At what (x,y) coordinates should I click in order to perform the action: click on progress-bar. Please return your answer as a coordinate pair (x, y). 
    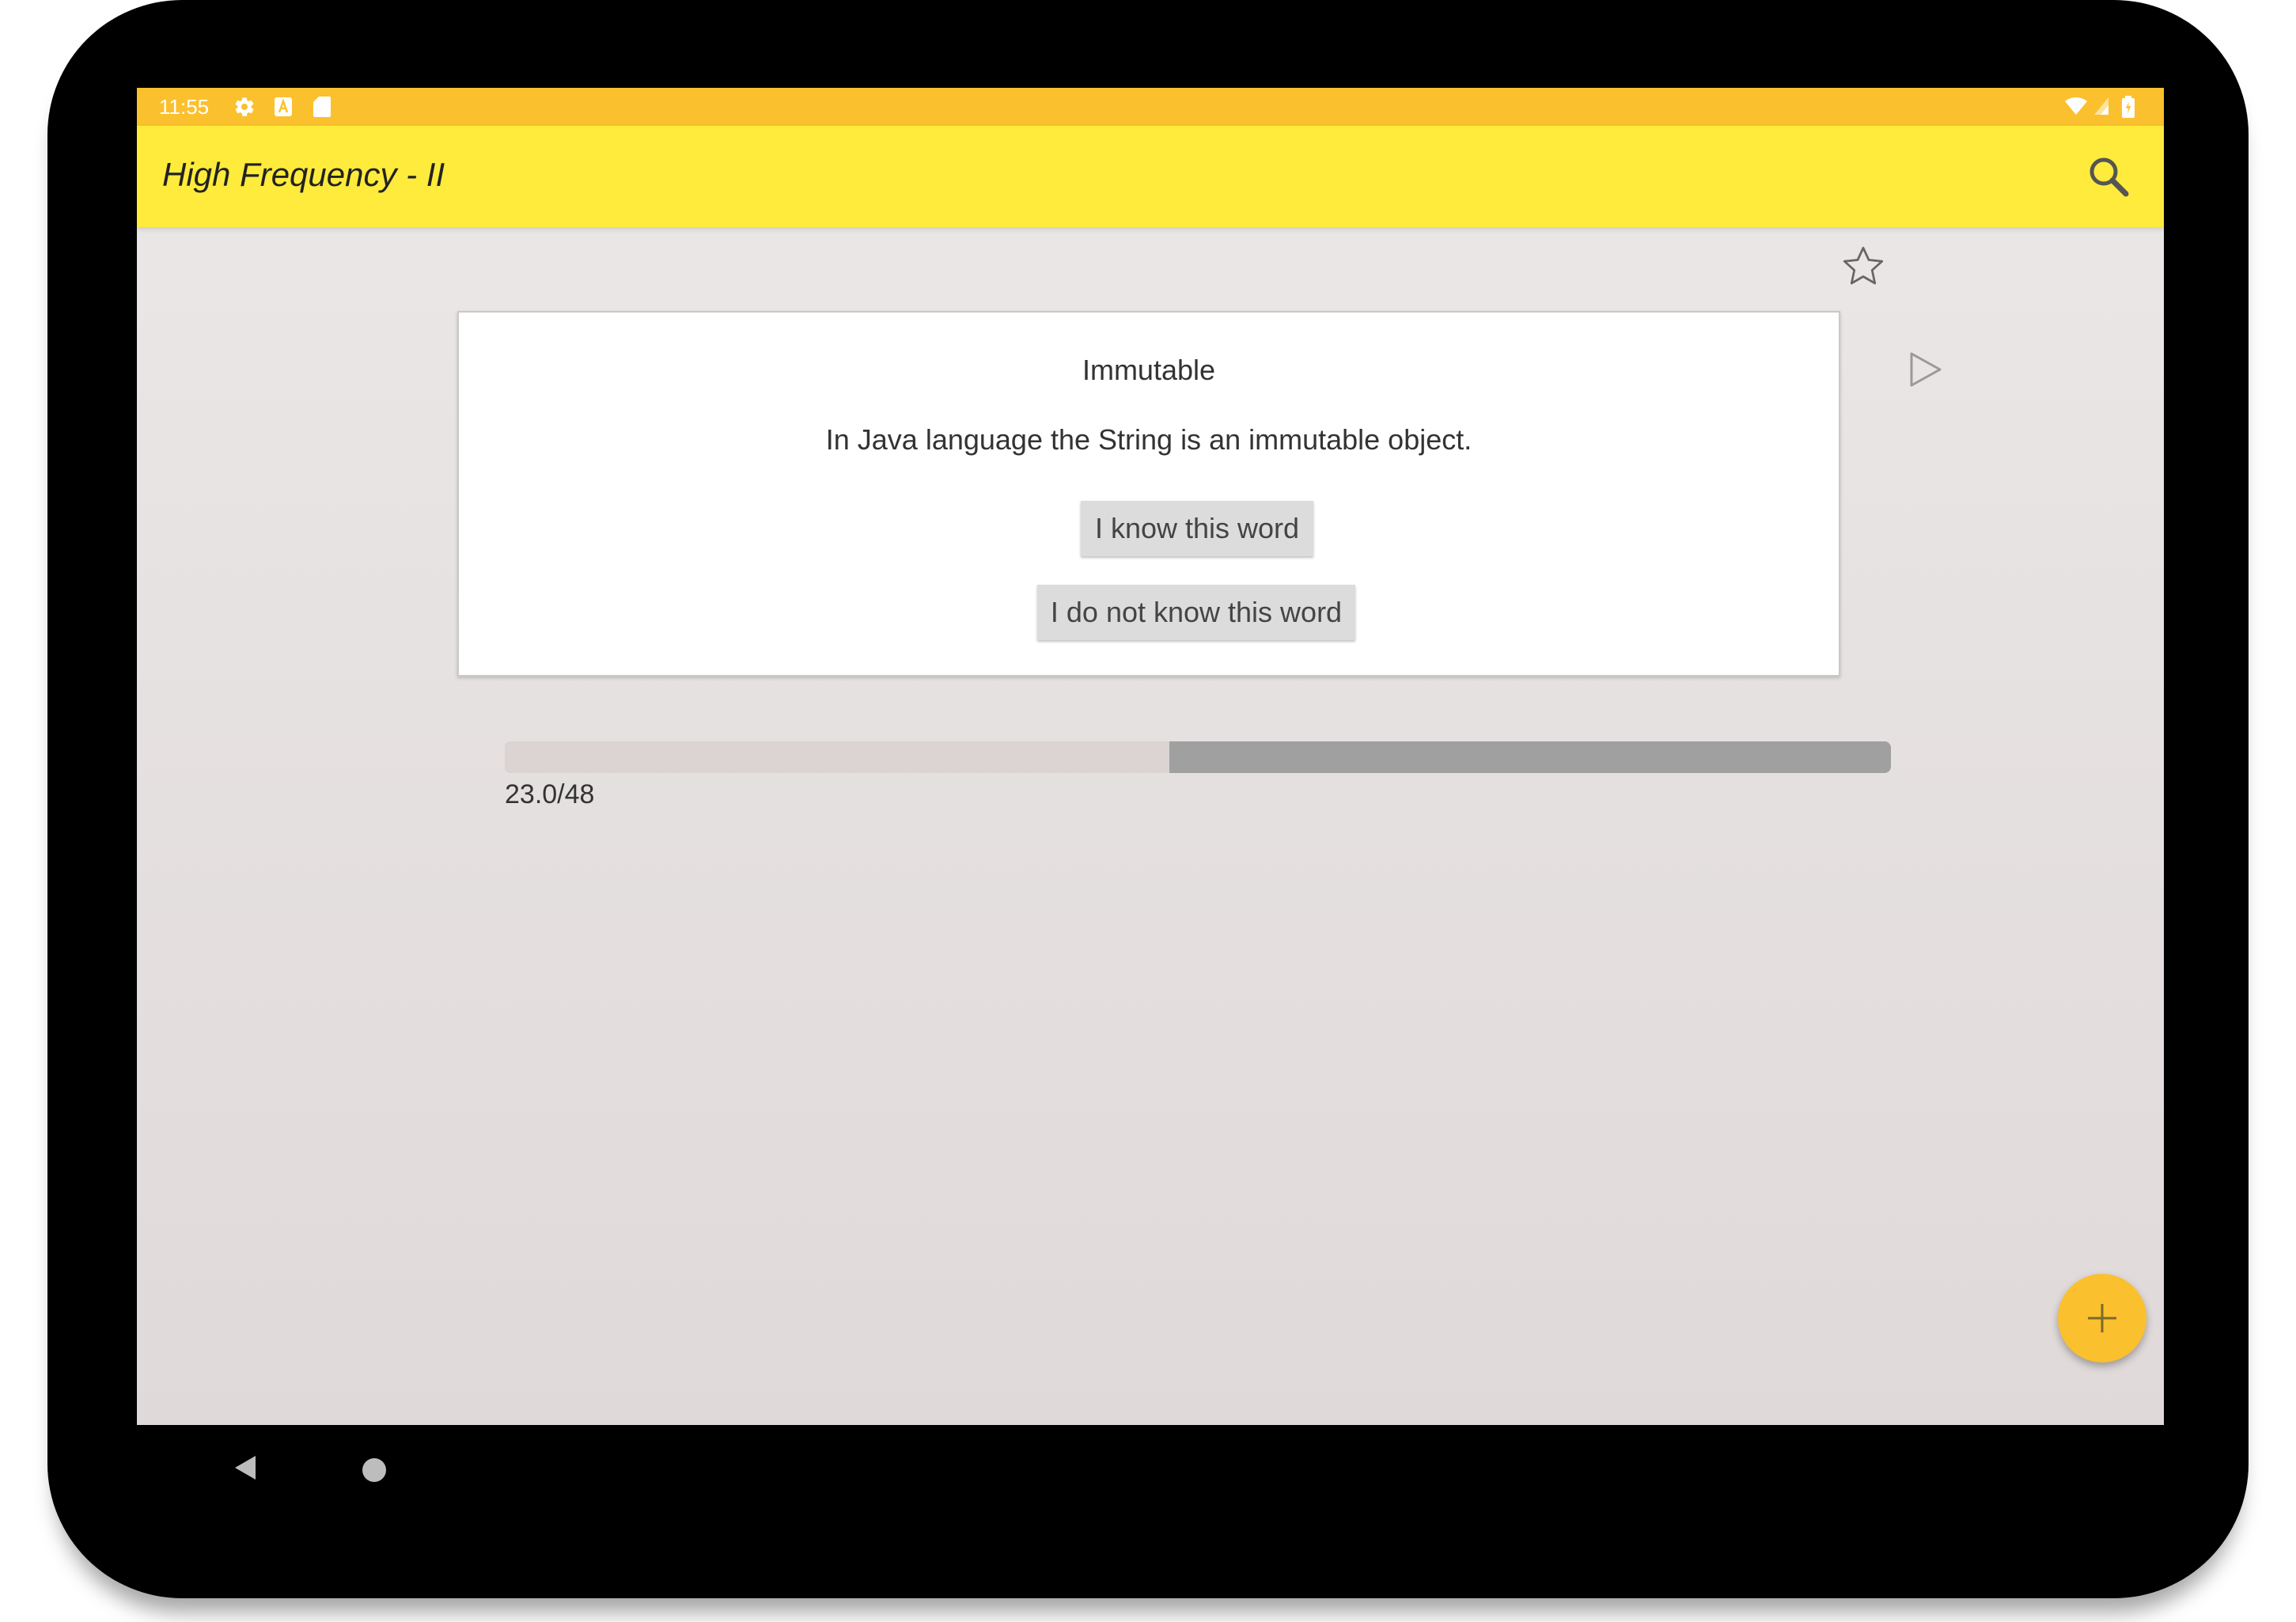
    Looking at the image, I should click on (1198, 757).